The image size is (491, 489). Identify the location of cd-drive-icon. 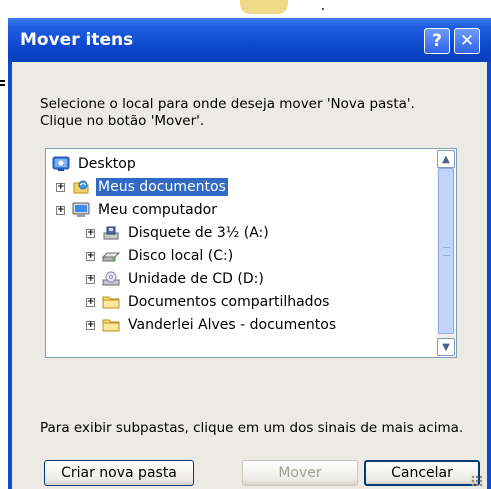
(111, 279).